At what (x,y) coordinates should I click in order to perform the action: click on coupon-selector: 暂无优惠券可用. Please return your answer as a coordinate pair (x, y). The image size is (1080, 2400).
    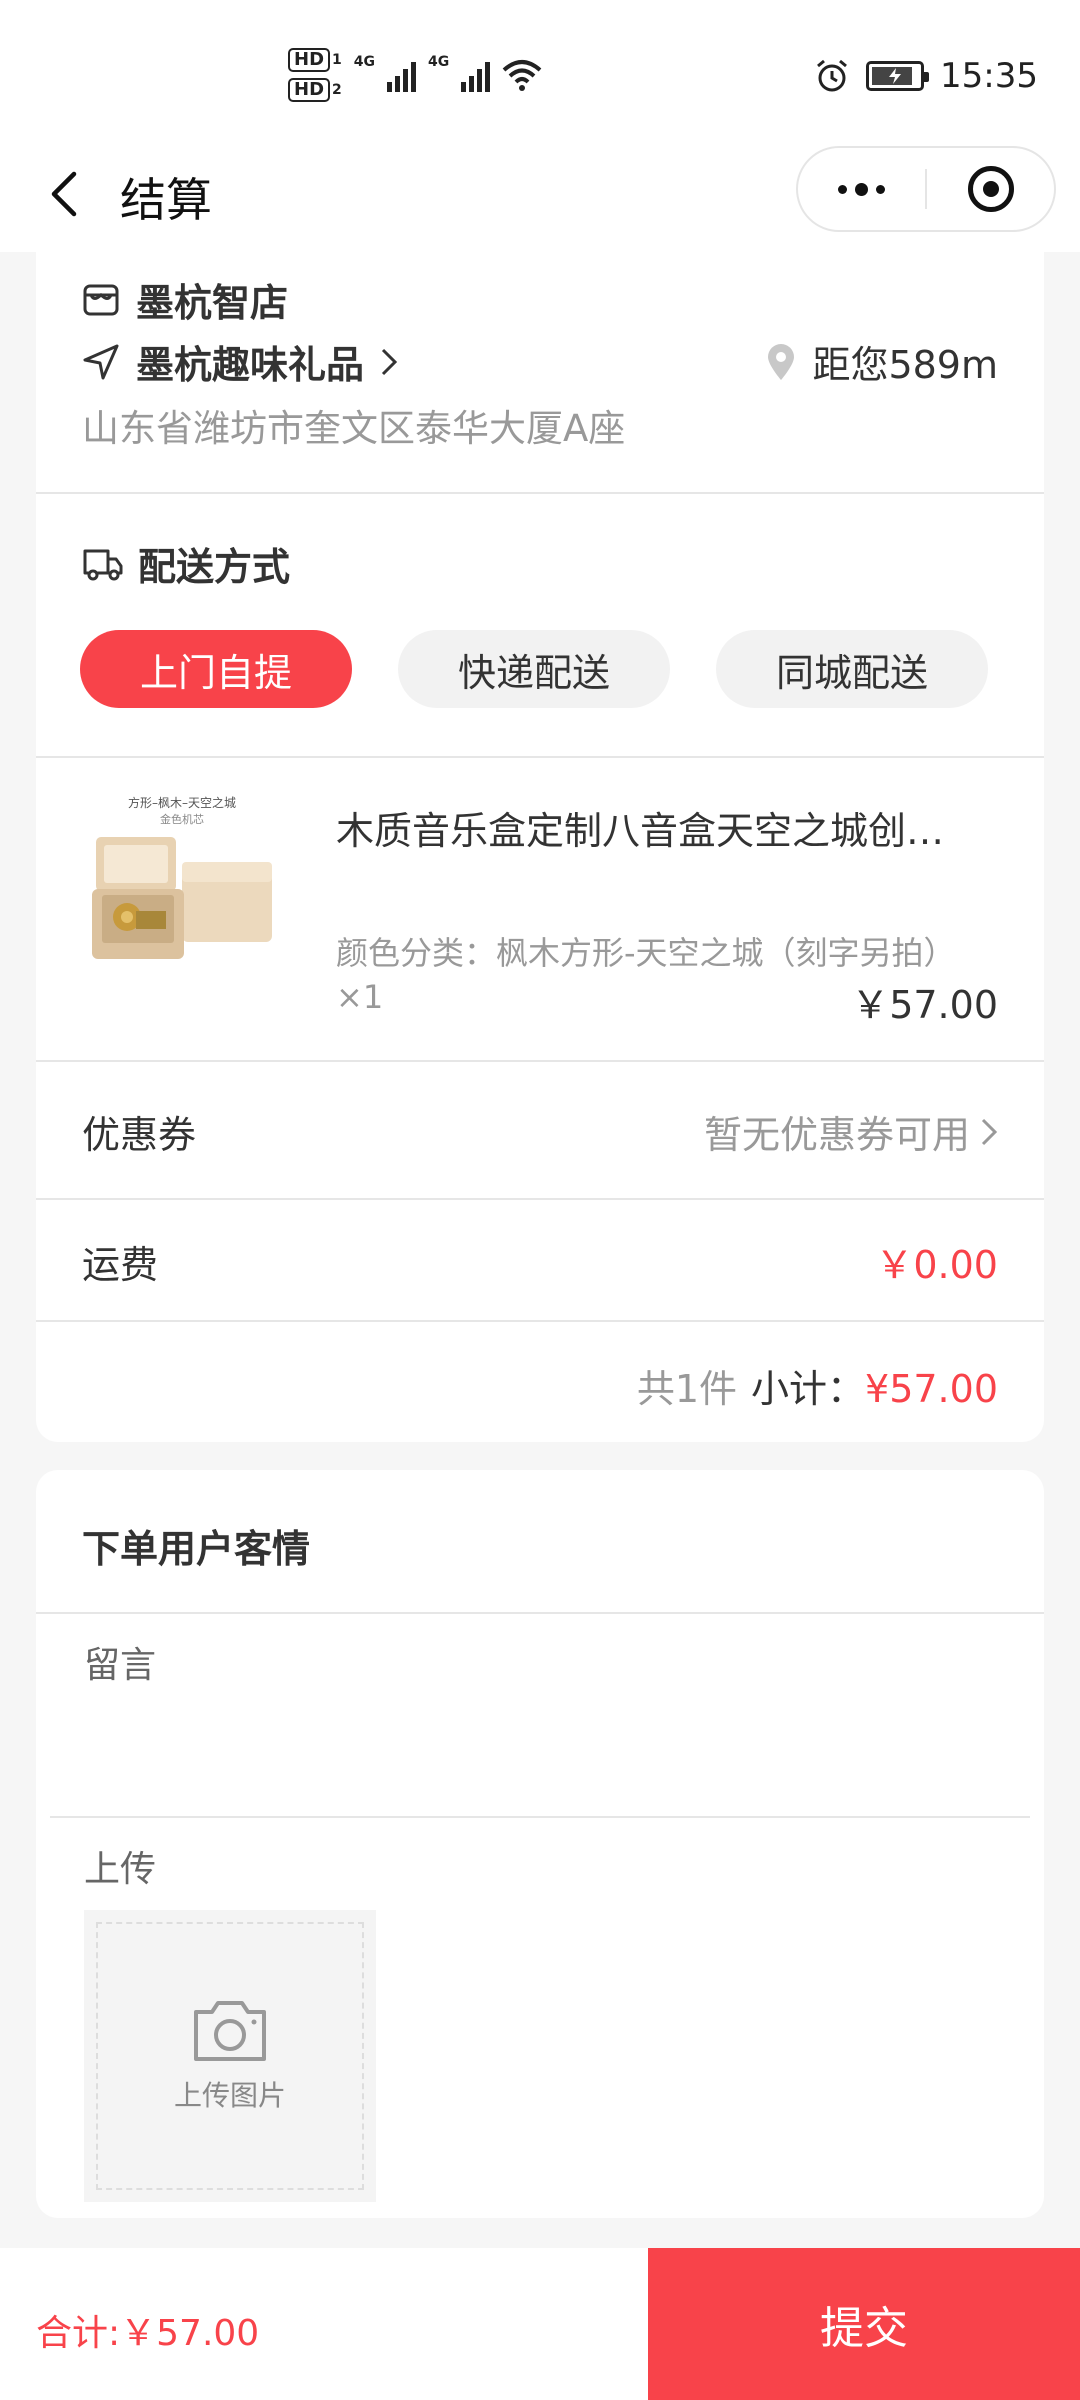
    Looking at the image, I should click on (851, 1131).